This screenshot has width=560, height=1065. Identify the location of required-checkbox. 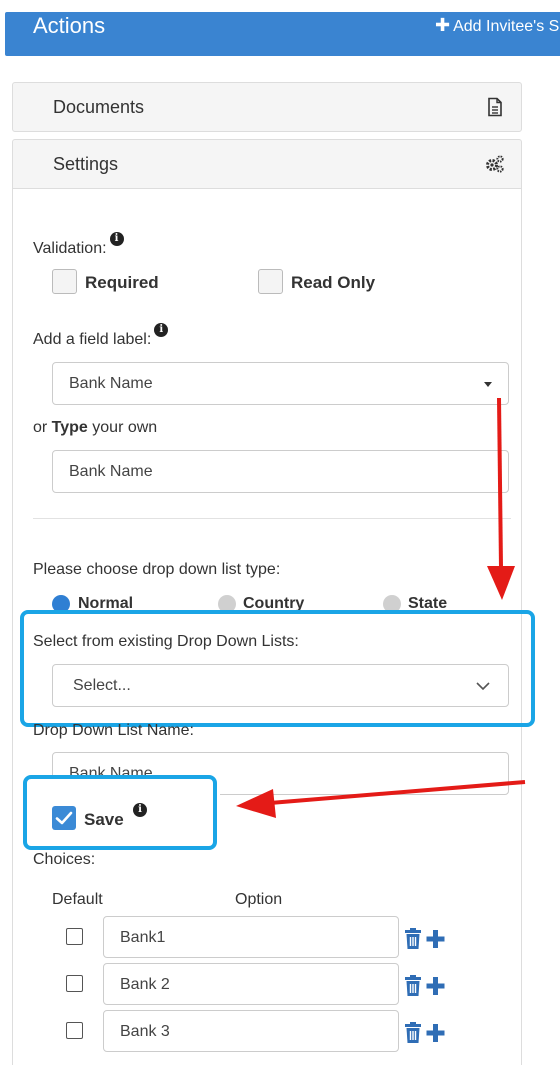
(64, 281).